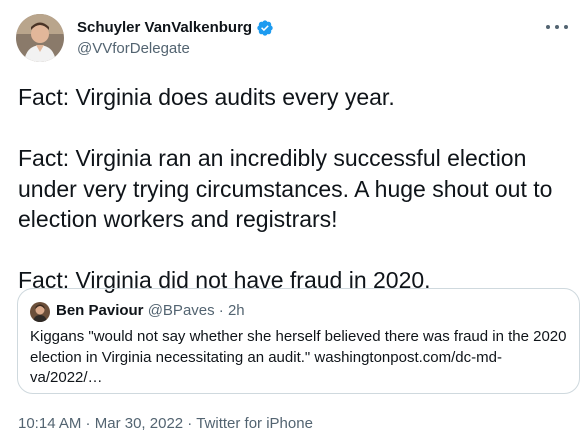 This screenshot has width=582, height=437. What do you see at coordinates (254, 423) in the screenshot?
I see `tweet-source: Twitter for iPhone` at bounding box center [254, 423].